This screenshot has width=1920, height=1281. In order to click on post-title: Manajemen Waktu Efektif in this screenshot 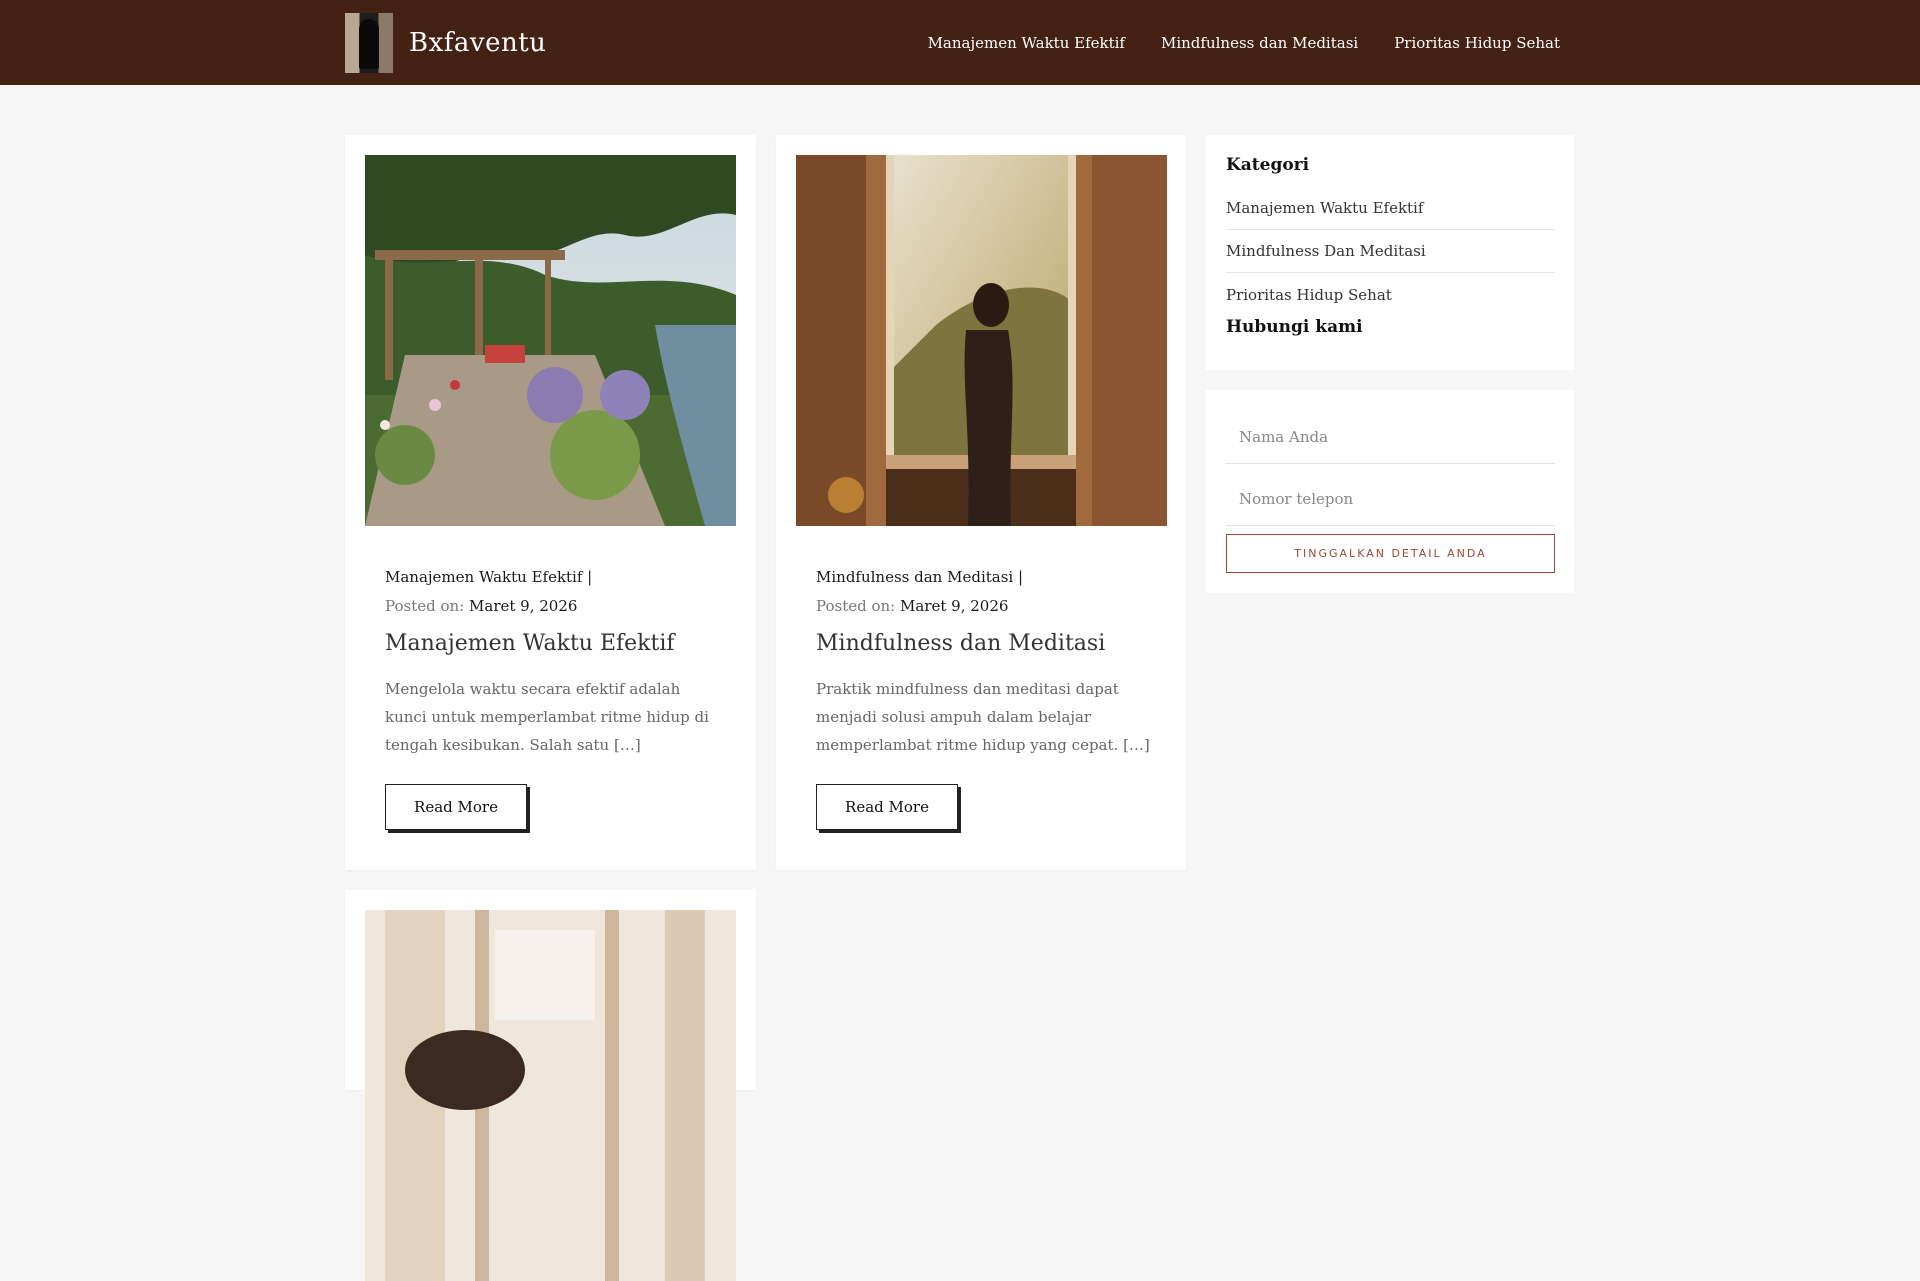, I will do `click(530, 643)`.